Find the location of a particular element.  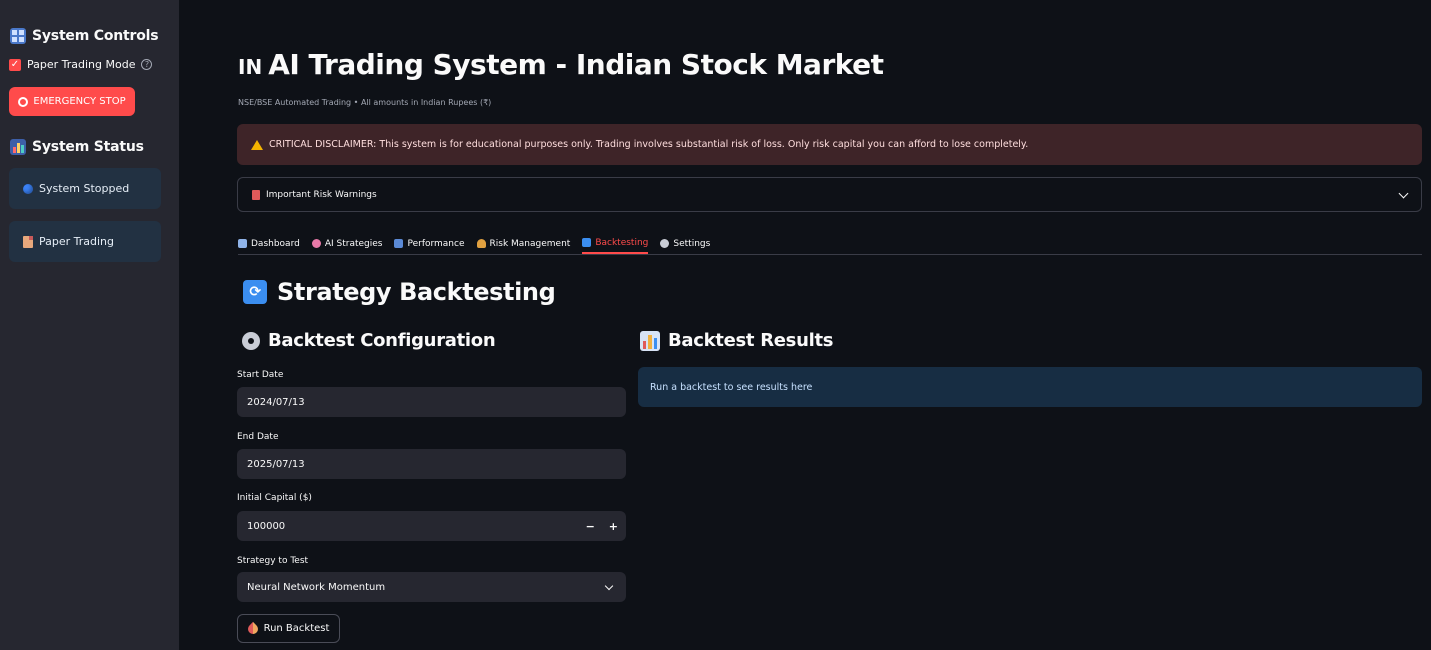

status-heading: System Status is located at coordinates (77, 147).